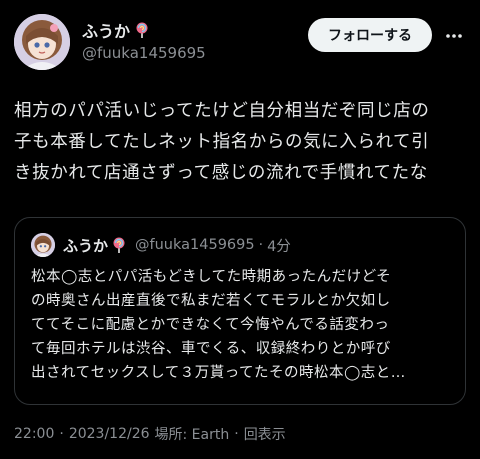  Describe the element at coordinates (222, 142) in the screenshot. I see `tweet-text-line: 子も本番してたしネット指名からの気に入られて引` at that location.